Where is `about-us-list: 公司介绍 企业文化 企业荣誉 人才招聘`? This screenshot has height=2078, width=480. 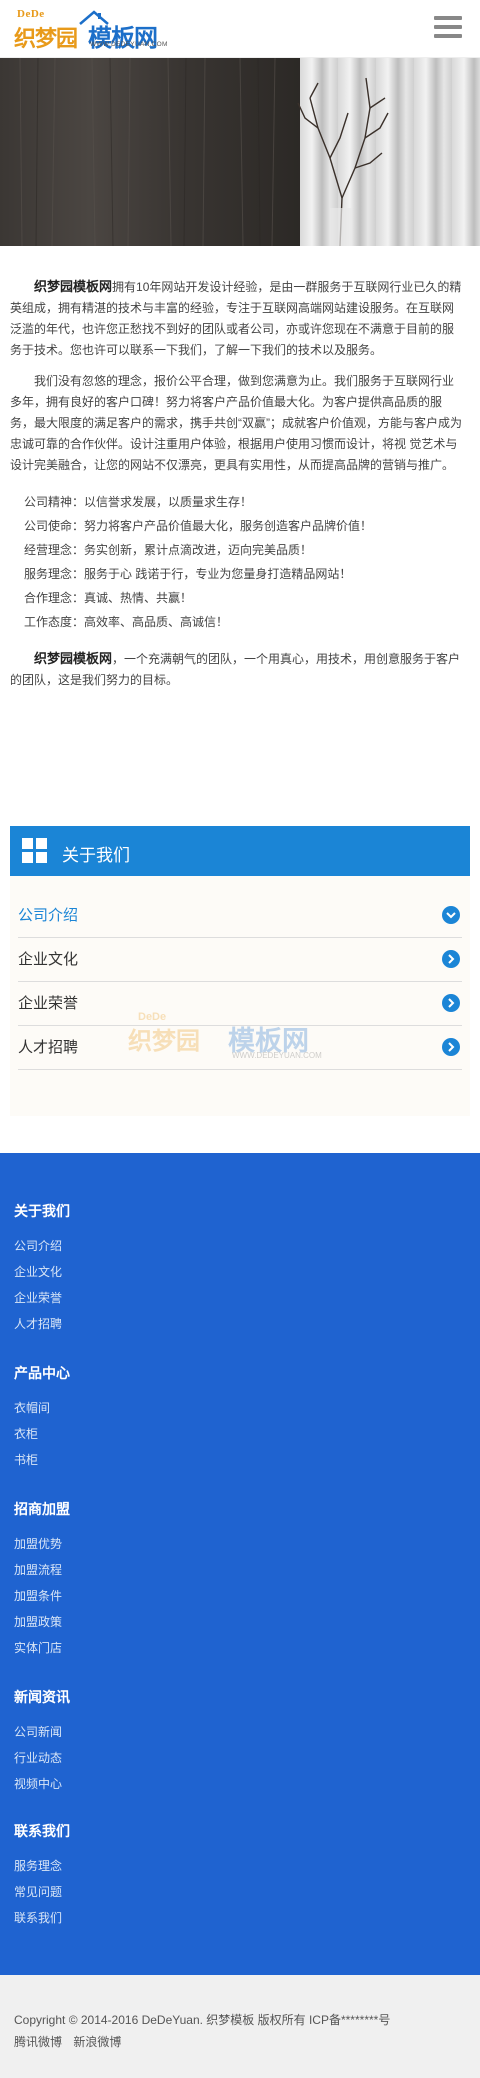
about-us-list: 公司介绍 企业文化 企业荣誉 人才招聘 is located at coordinates (240, 982).